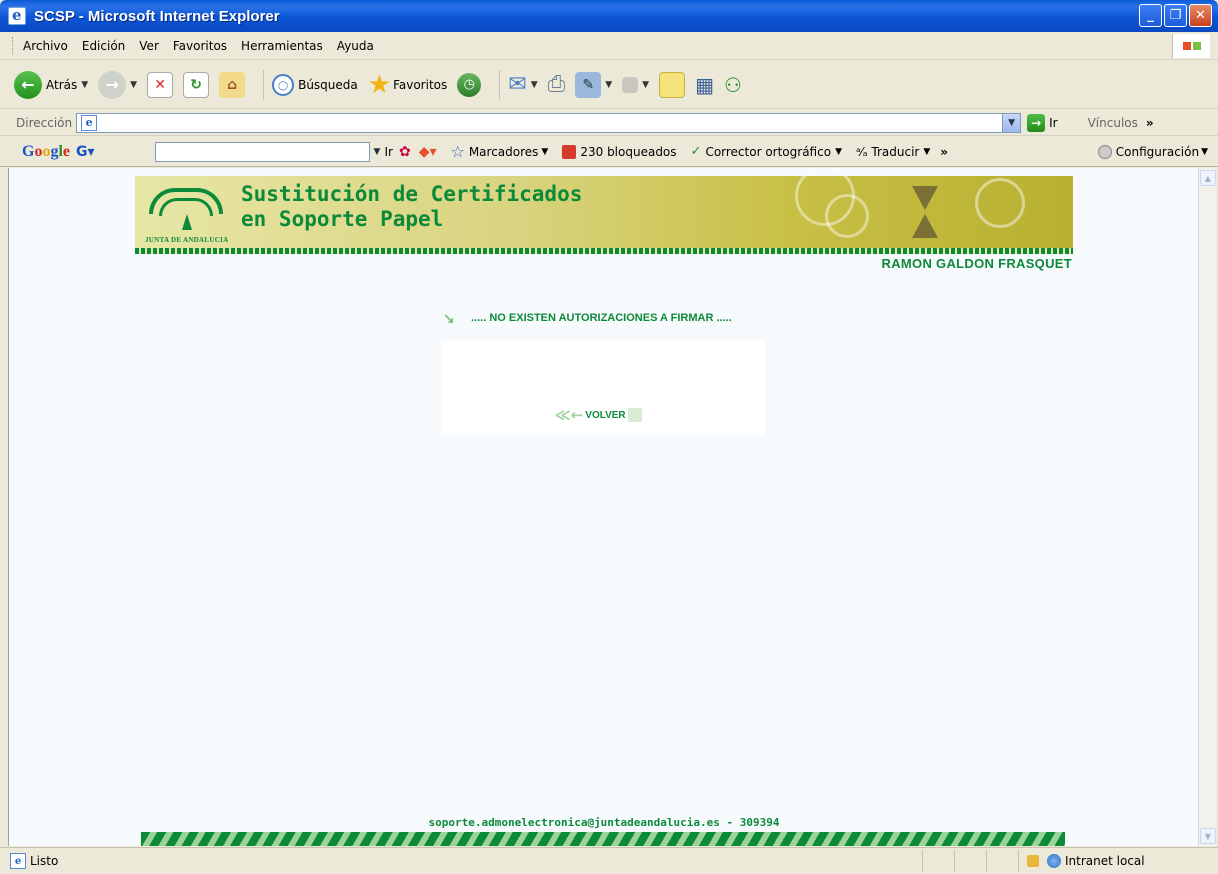 The image size is (1218, 874). Describe the element at coordinates (28, 84) in the screenshot. I see `back-arrow-icon: ←` at that location.